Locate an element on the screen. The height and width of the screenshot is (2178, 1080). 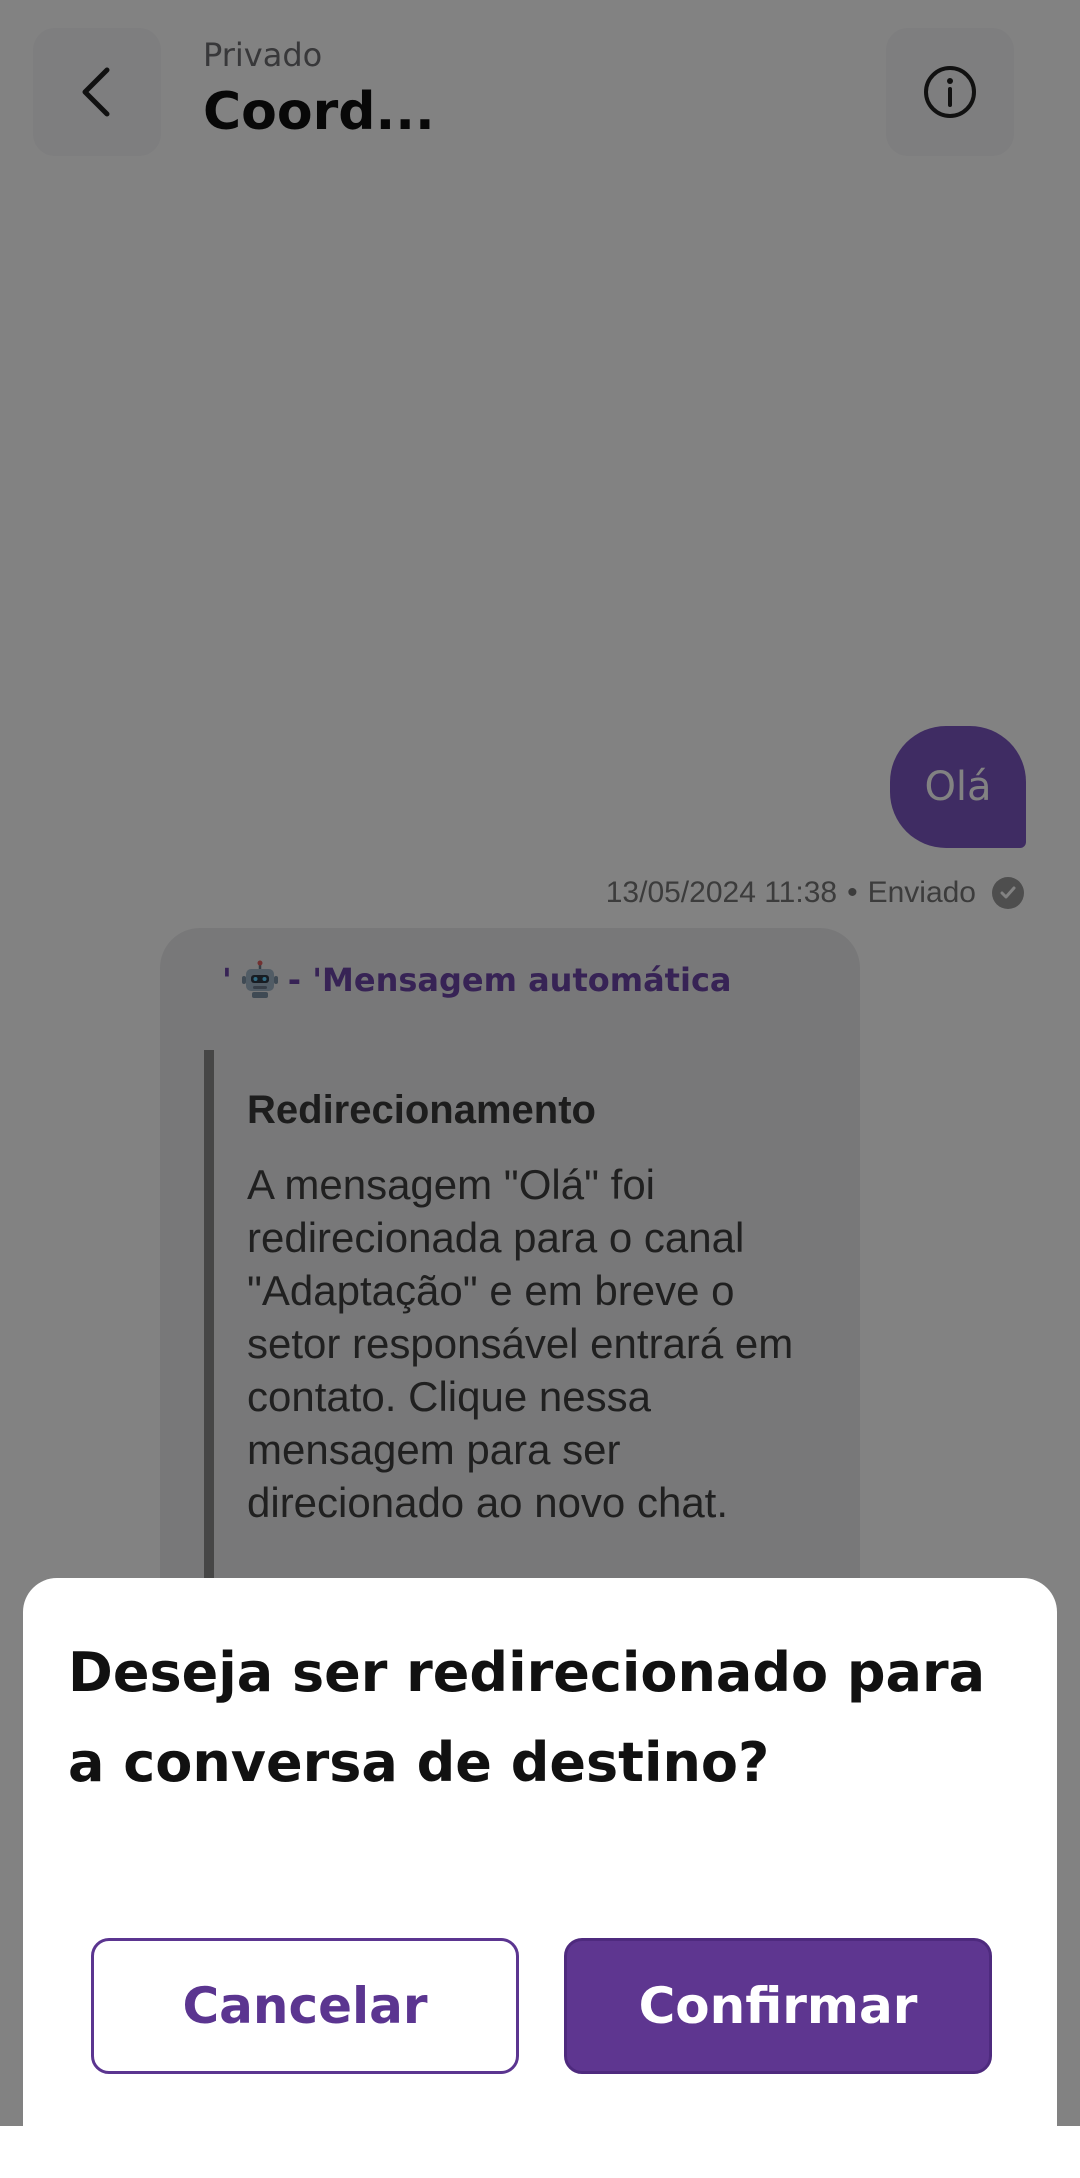
confirm-button: Confirmar is located at coordinates (778, 2006).